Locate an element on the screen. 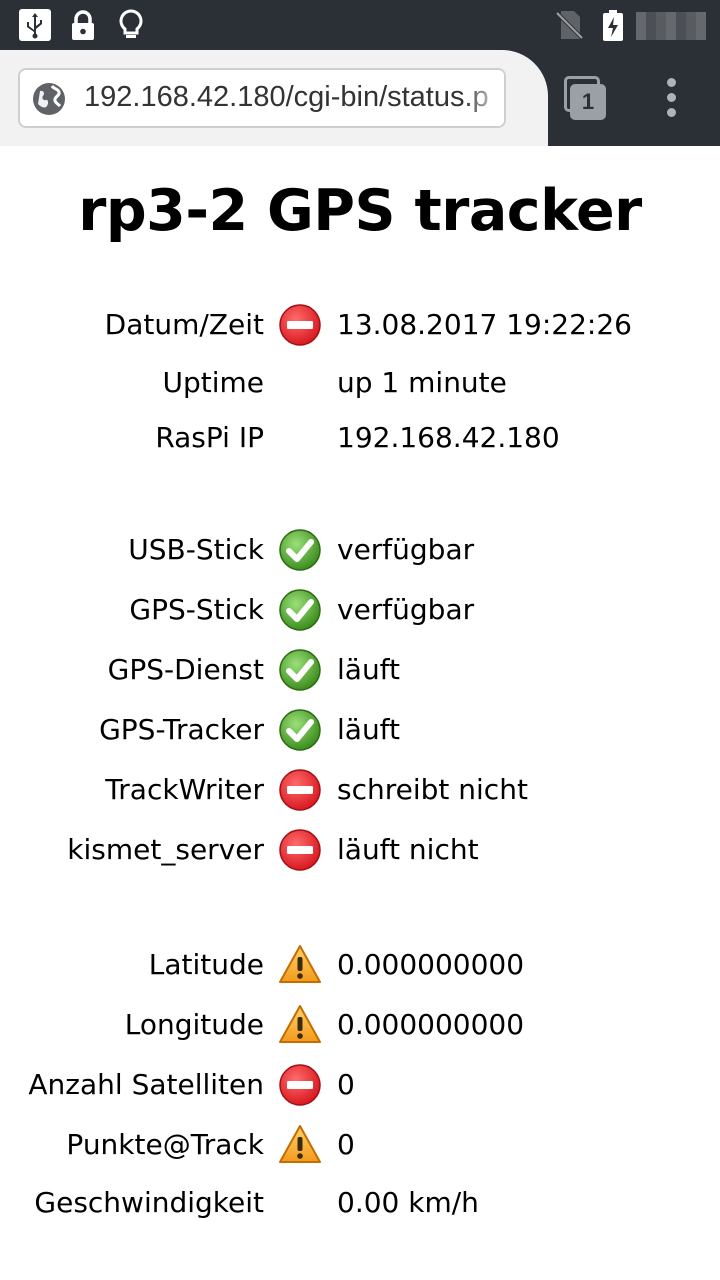 This screenshot has height=1280, width=720. status-row: Longitude 0.000000000 is located at coordinates (360, 1025).